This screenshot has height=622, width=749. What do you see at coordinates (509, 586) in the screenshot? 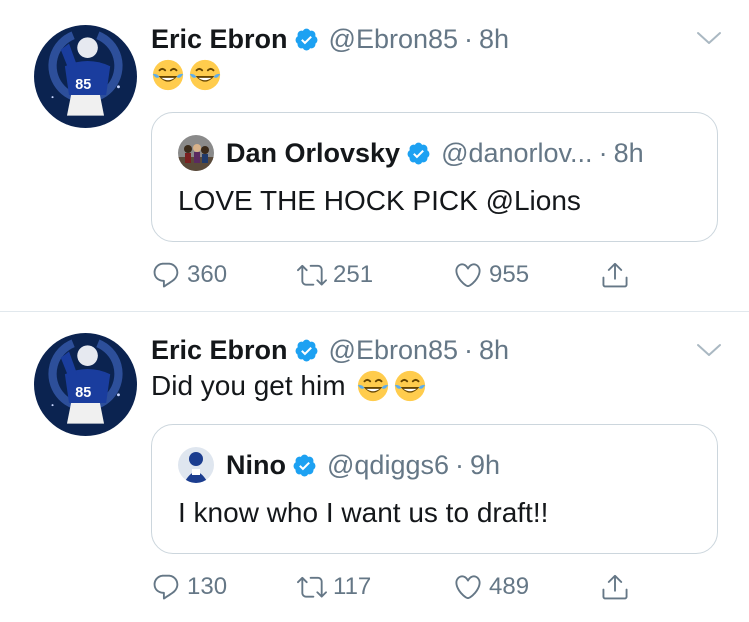
I see `like-count: 489` at bounding box center [509, 586].